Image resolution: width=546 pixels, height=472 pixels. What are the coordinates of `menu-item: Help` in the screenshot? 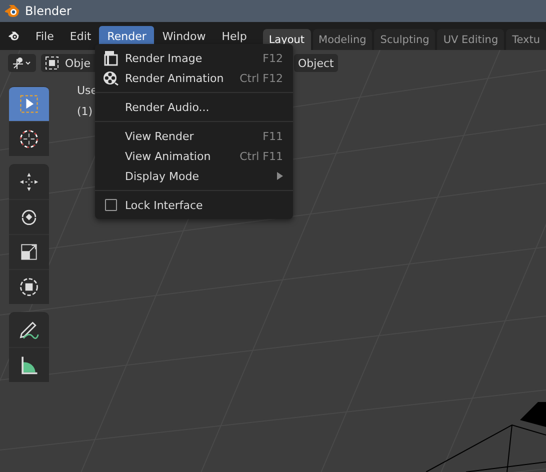 It's located at (234, 36).